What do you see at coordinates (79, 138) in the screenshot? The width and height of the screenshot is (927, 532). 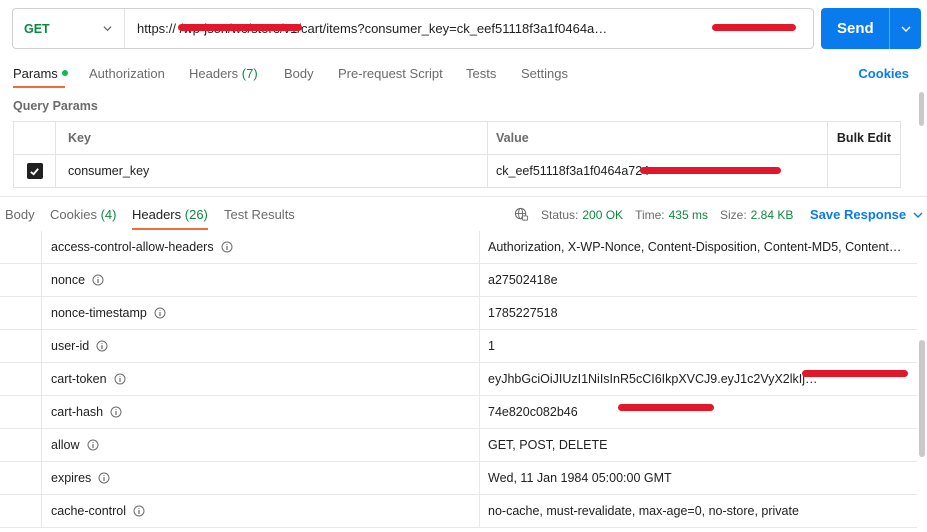 I see `key-column-header: Key` at bounding box center [79, 138].